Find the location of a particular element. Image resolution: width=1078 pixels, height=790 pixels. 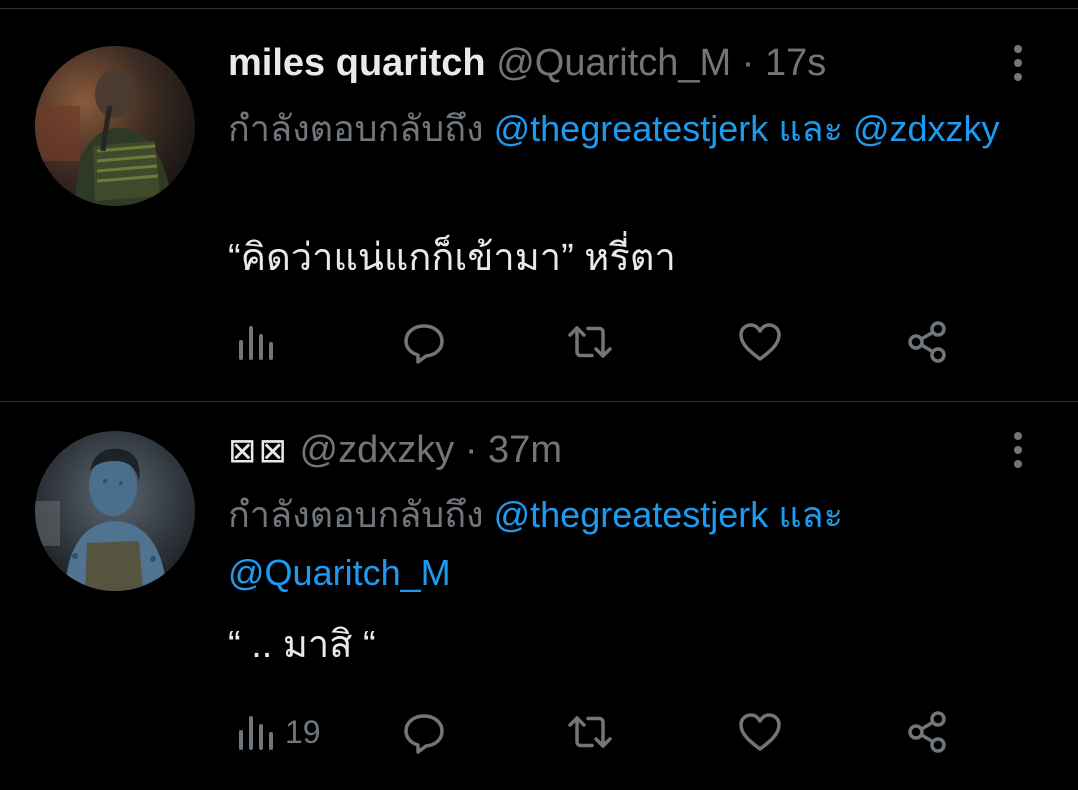

mention-link: @Quaritch_M is located at coordinates (339, 572).